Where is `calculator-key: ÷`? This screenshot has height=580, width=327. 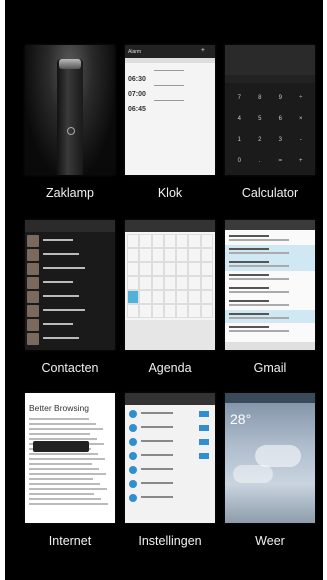
calculator-key: ÷ is located at coordinates (301, 98).